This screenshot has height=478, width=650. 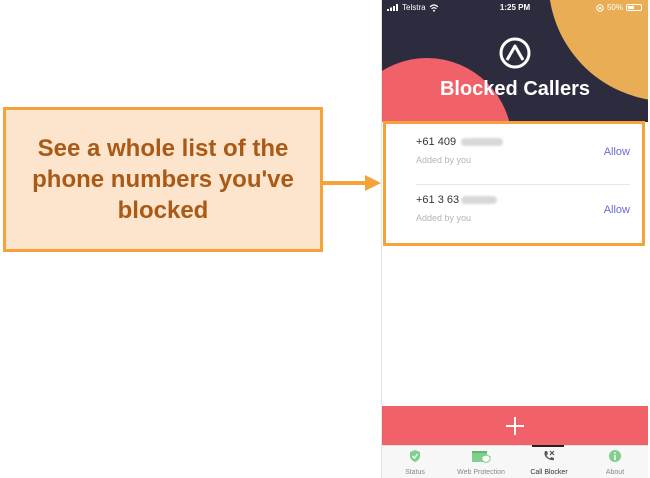 I want to click on tab-web-protection: Web Protection, so click(x=481, y=462).